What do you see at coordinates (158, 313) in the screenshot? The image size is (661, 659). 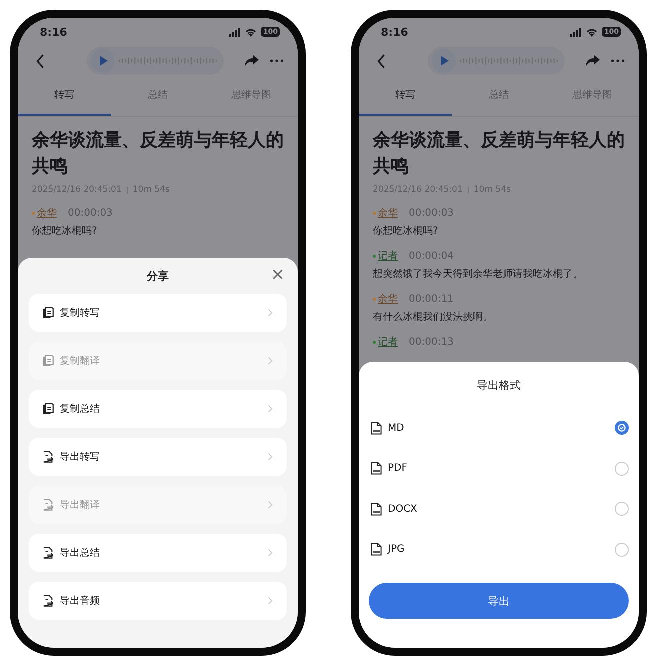 I see `share-option: 复制转写` at bounding box center [158, 313].